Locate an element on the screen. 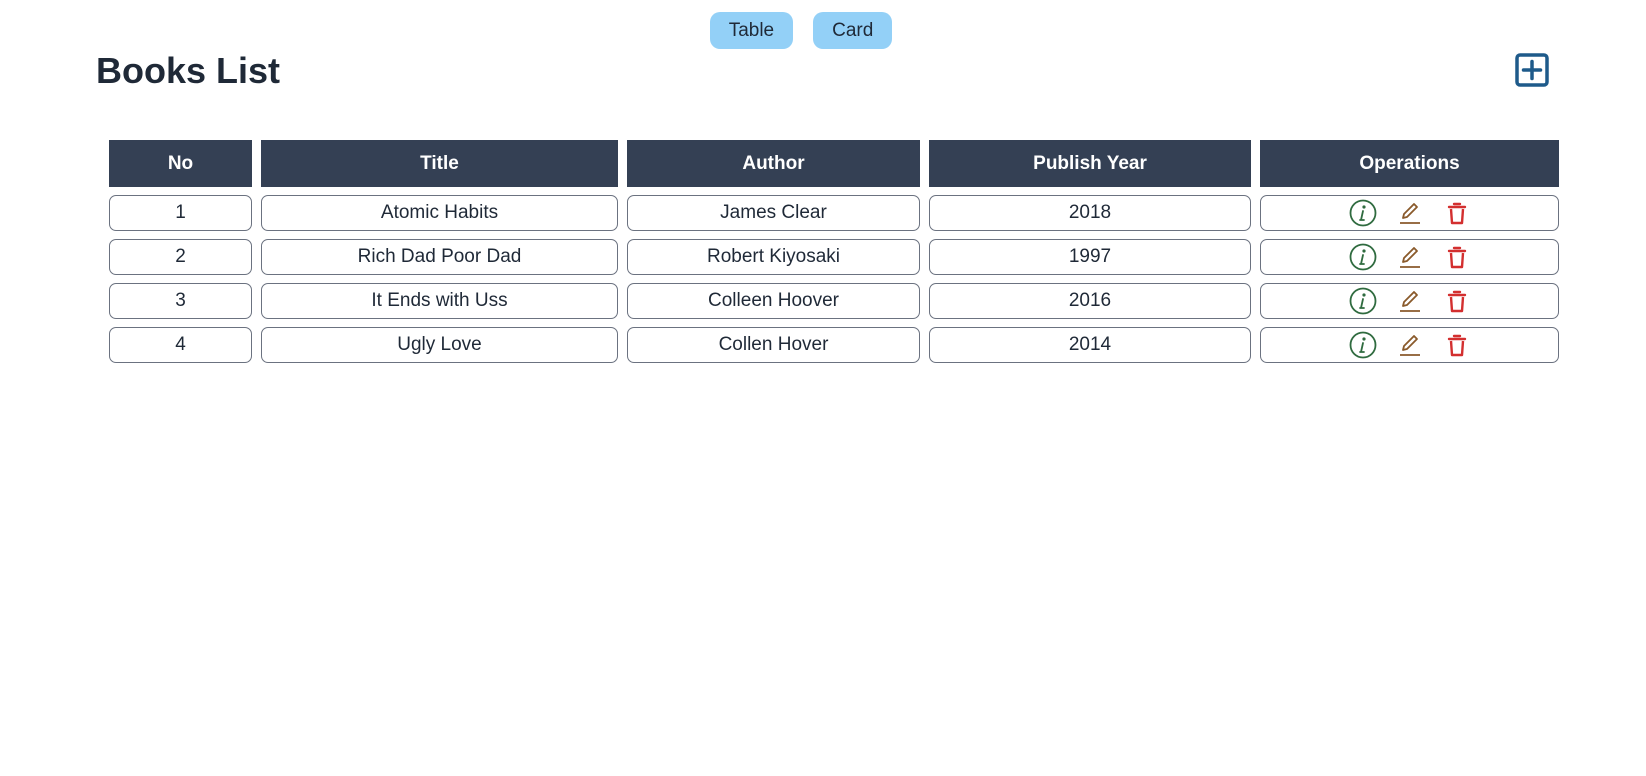 This screenshot has height=776, width=1646. header-title: Title is located at coordinates (439, 163).